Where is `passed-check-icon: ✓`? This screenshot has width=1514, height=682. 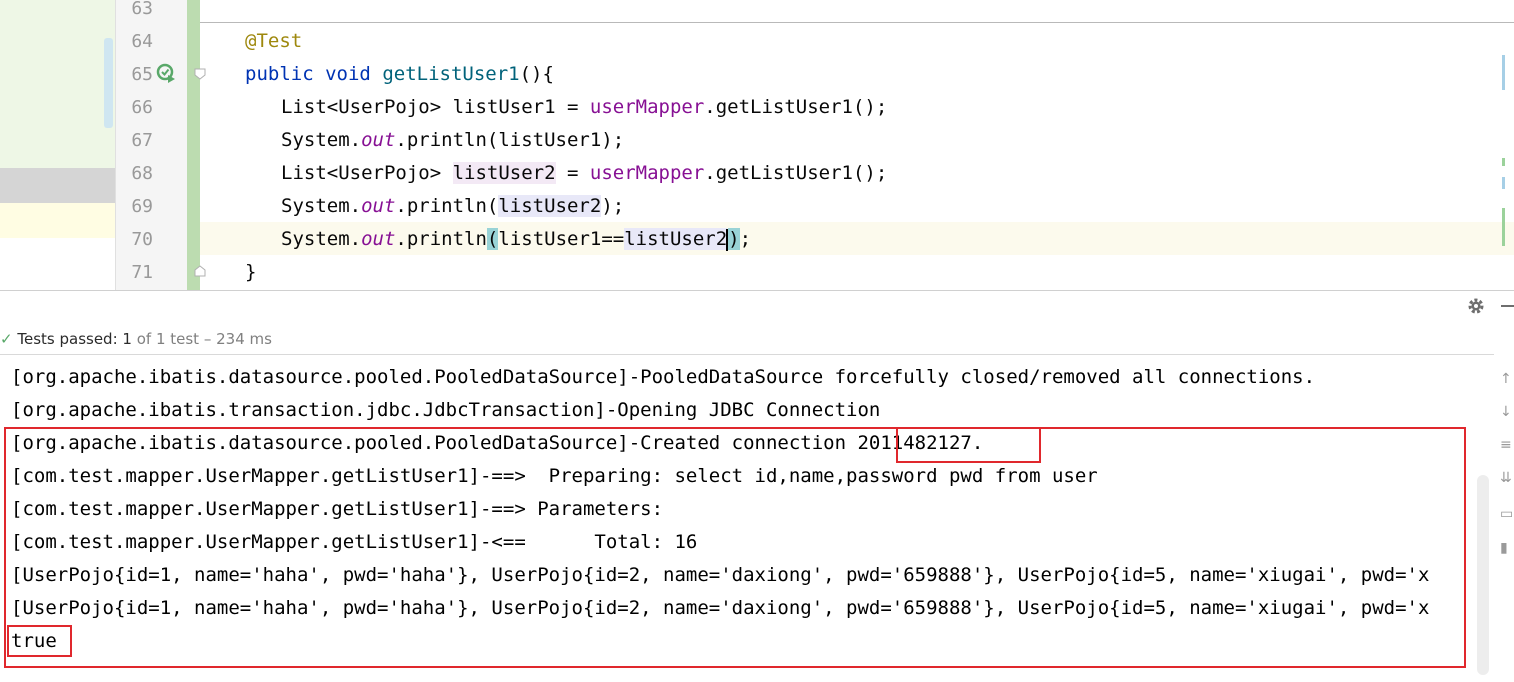 passed-check-icon: ✓ is located at coordinates (6, 339).